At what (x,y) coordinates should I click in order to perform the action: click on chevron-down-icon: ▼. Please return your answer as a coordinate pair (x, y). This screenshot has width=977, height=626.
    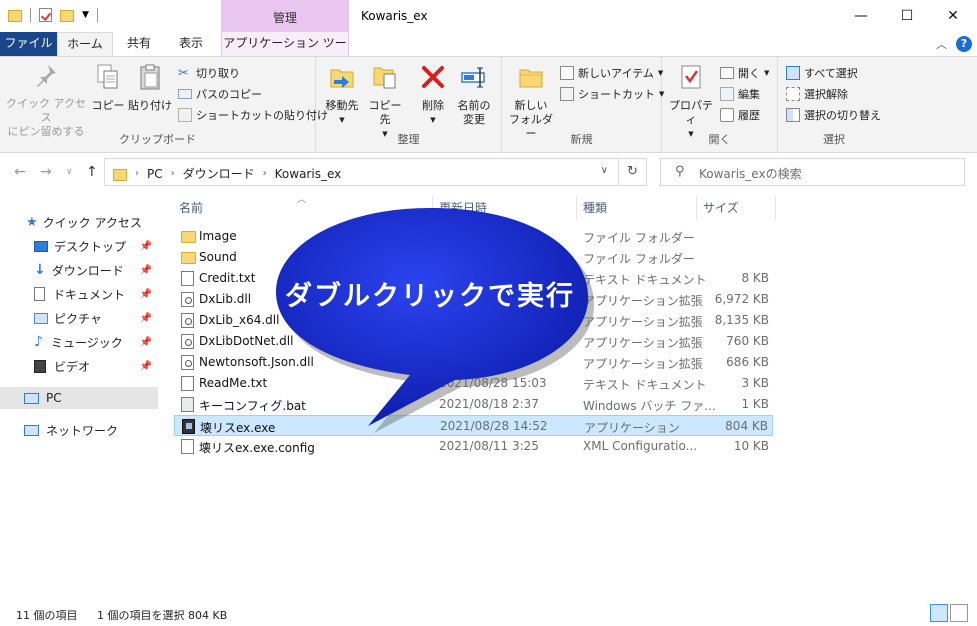
    Looking at the image, I should click on (85, 15).